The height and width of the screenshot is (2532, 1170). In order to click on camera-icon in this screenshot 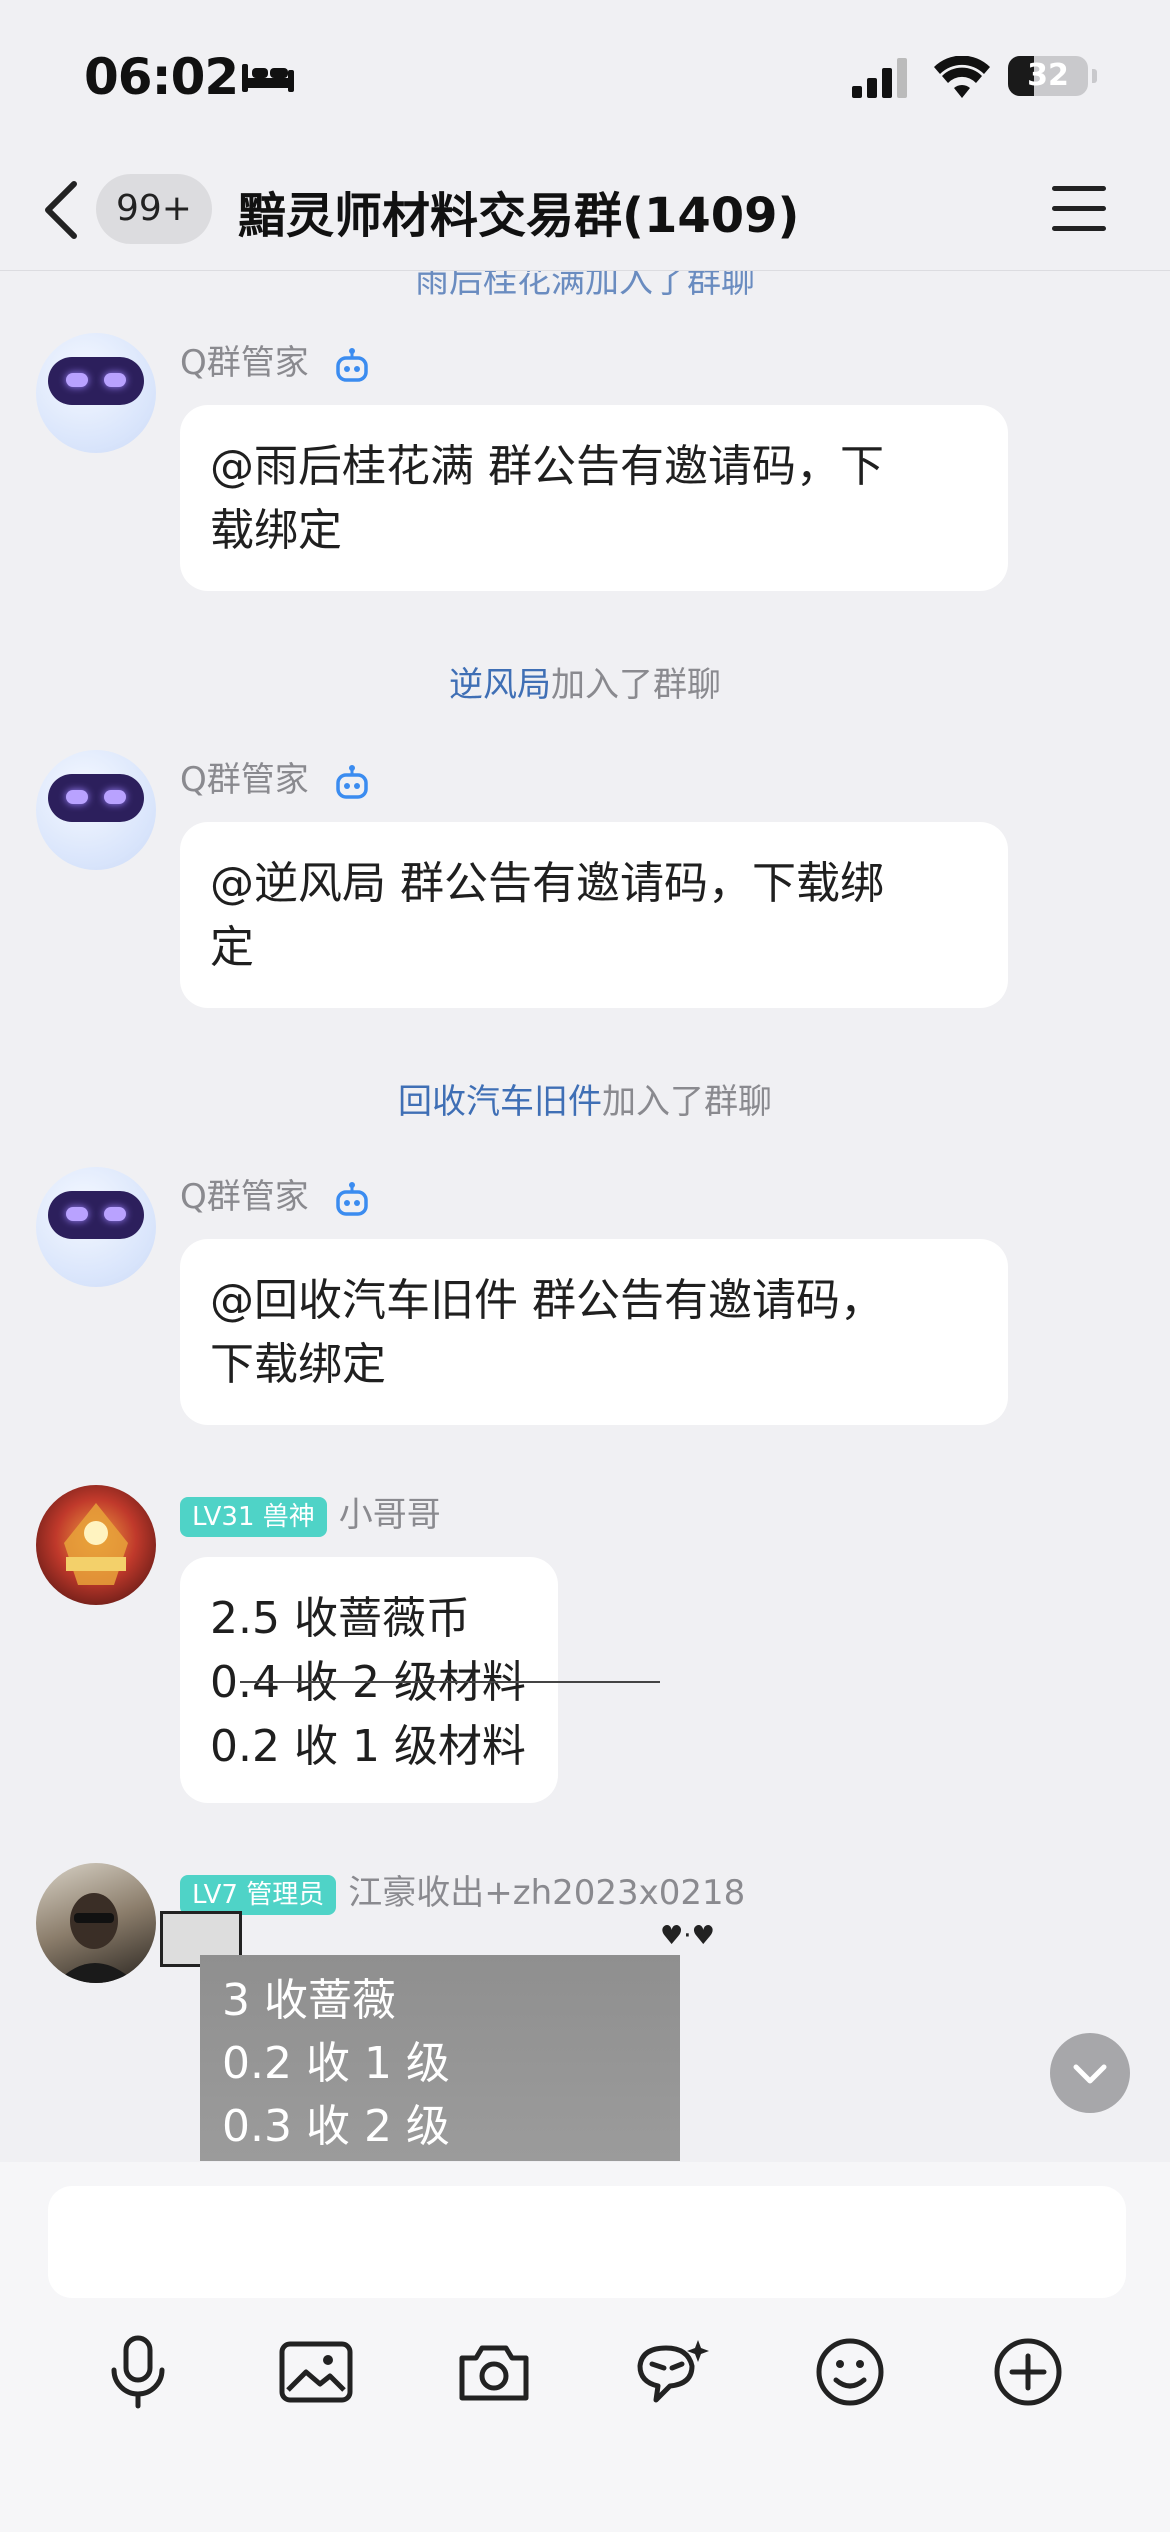, I will do `click(494, 2373)`.